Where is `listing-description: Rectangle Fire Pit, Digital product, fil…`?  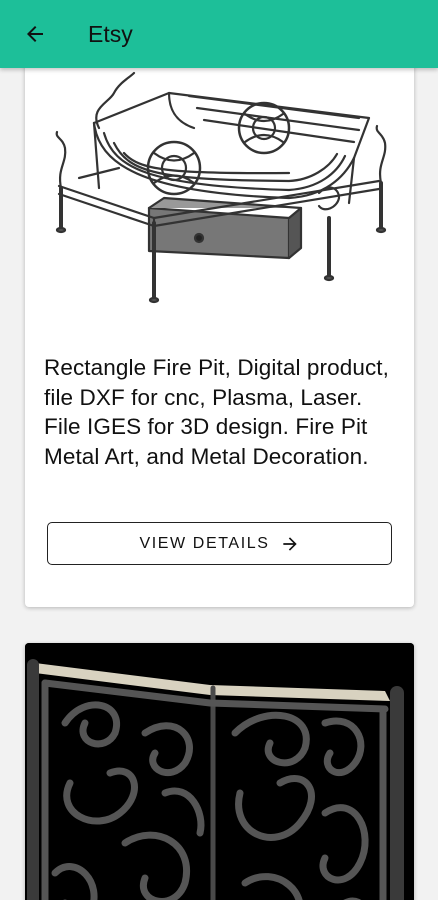 listing-description: Rectangle Fire Pit, Digital product, fil… is located at coordinates (216, 412).